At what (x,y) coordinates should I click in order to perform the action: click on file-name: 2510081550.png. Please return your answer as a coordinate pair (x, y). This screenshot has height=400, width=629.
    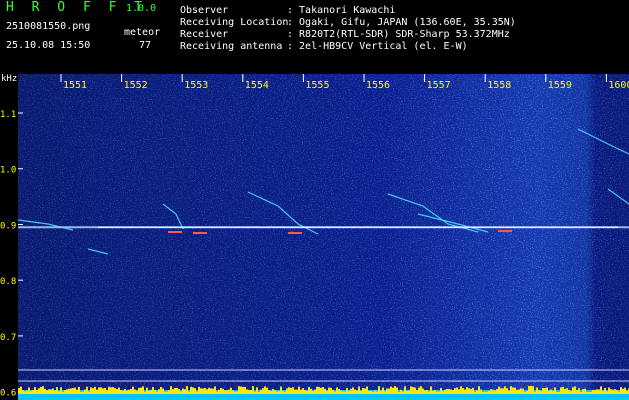
    Looking at the image, I should click on (48, 26).